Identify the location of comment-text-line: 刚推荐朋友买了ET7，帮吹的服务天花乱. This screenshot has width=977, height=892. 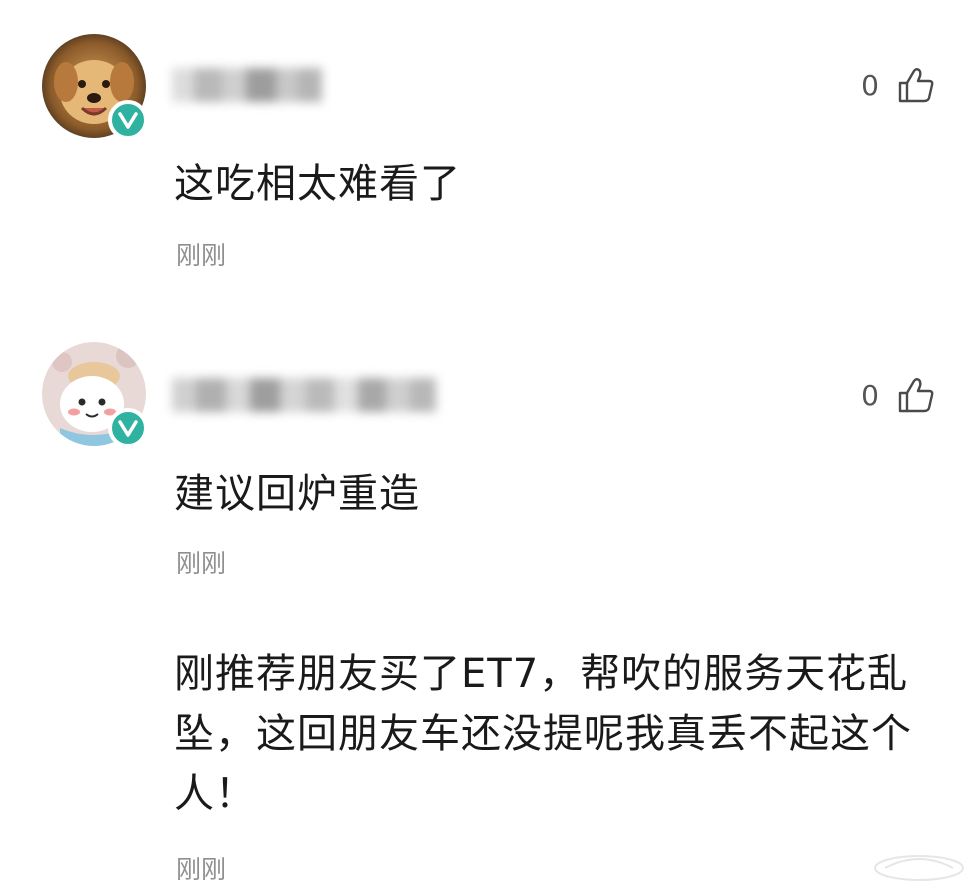
(541, 674).